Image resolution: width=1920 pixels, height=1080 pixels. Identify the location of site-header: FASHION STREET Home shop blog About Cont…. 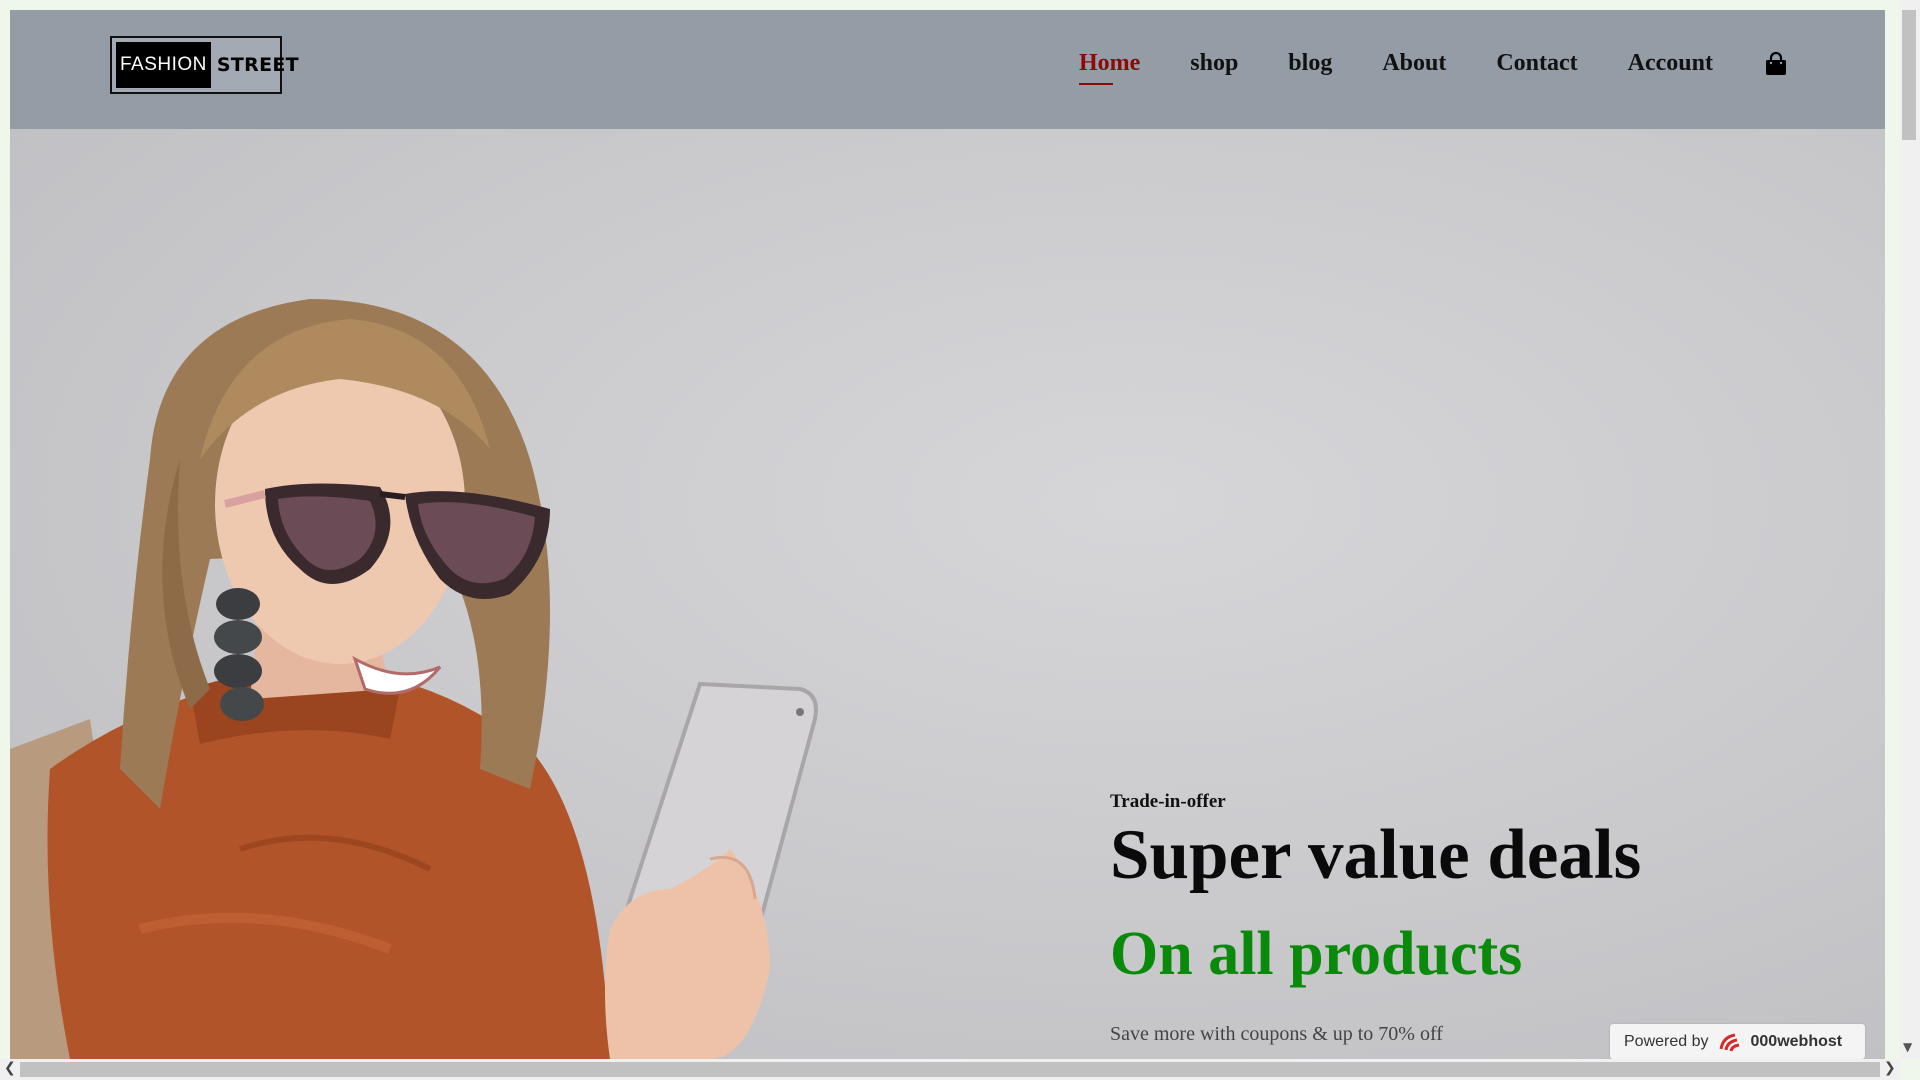
(947, 69).